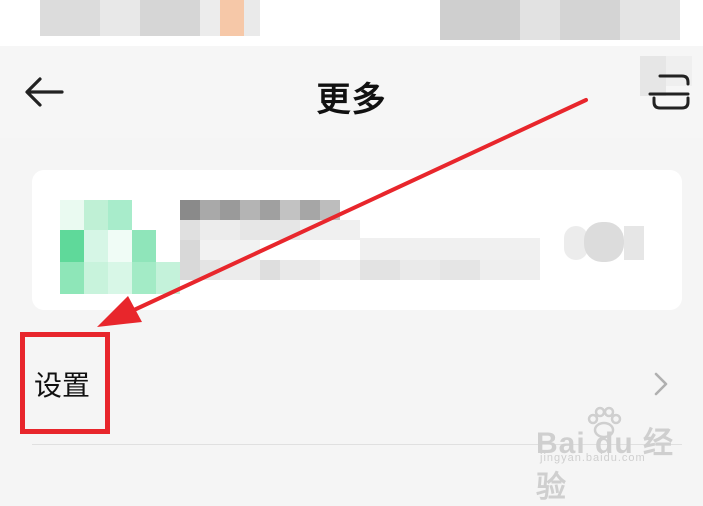 The height and width of the screenshot is (506, 703). What do you see at coordinates (351, 23) in the screenshot?
I see `status-bar` at bounding box center [351, 23].